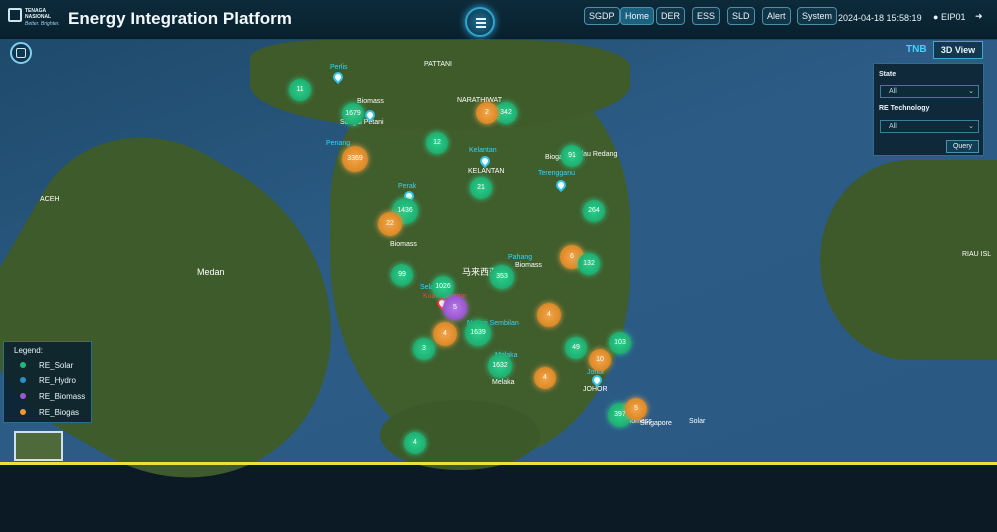 The image size is (997, 532). What do you see at coordinates (671, 16) in the screenshot?
I see `nav-der: DER` at bounding box center [671, 16].